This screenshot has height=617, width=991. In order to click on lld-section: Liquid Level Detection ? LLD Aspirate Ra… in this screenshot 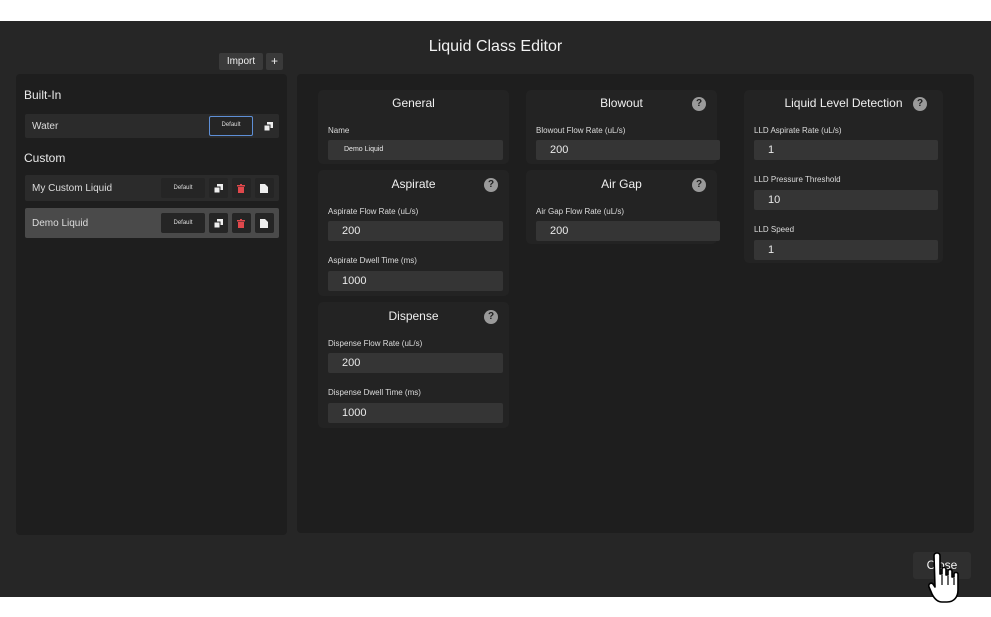, I will do `click(843, 176)`.